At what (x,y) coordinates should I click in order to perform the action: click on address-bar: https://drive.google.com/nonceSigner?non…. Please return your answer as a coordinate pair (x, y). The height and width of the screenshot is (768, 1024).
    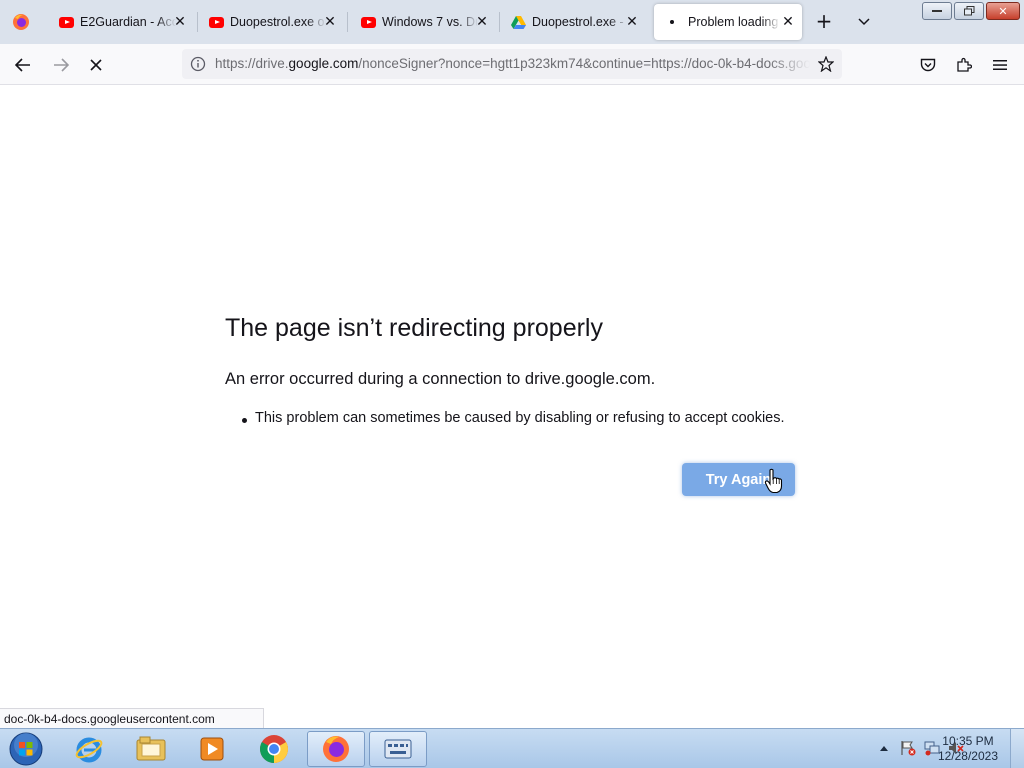
    Looking at the image, I should click on (512, 64).